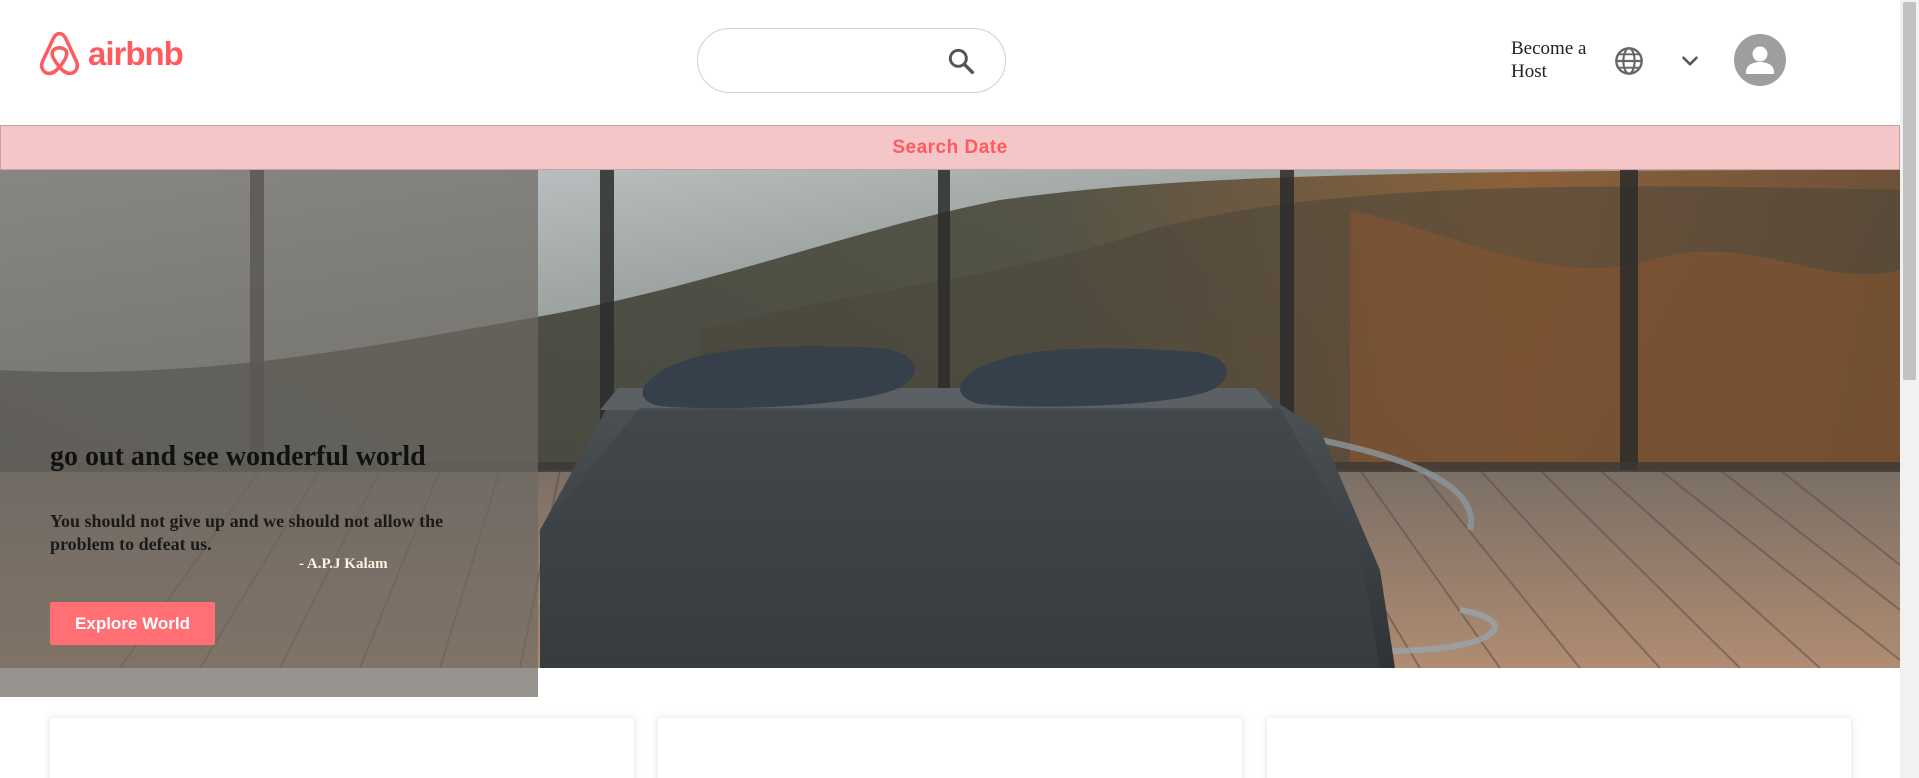 This screenshot has height=778, width=1919. Describe the element at coordinates (132, 623) in the screenshot. I see `explore-world-button: Explore World` at that location.